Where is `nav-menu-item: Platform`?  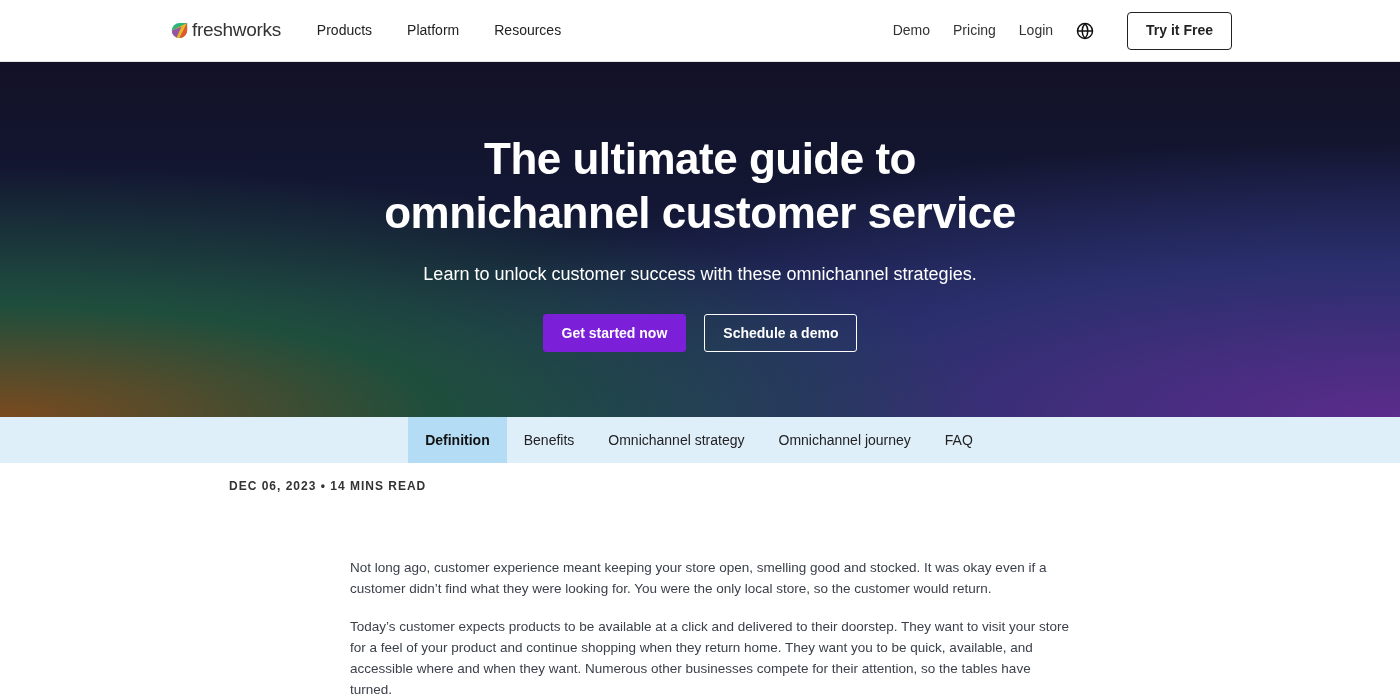 nav-menu-item: Platform is located at coordinates (433, 30).